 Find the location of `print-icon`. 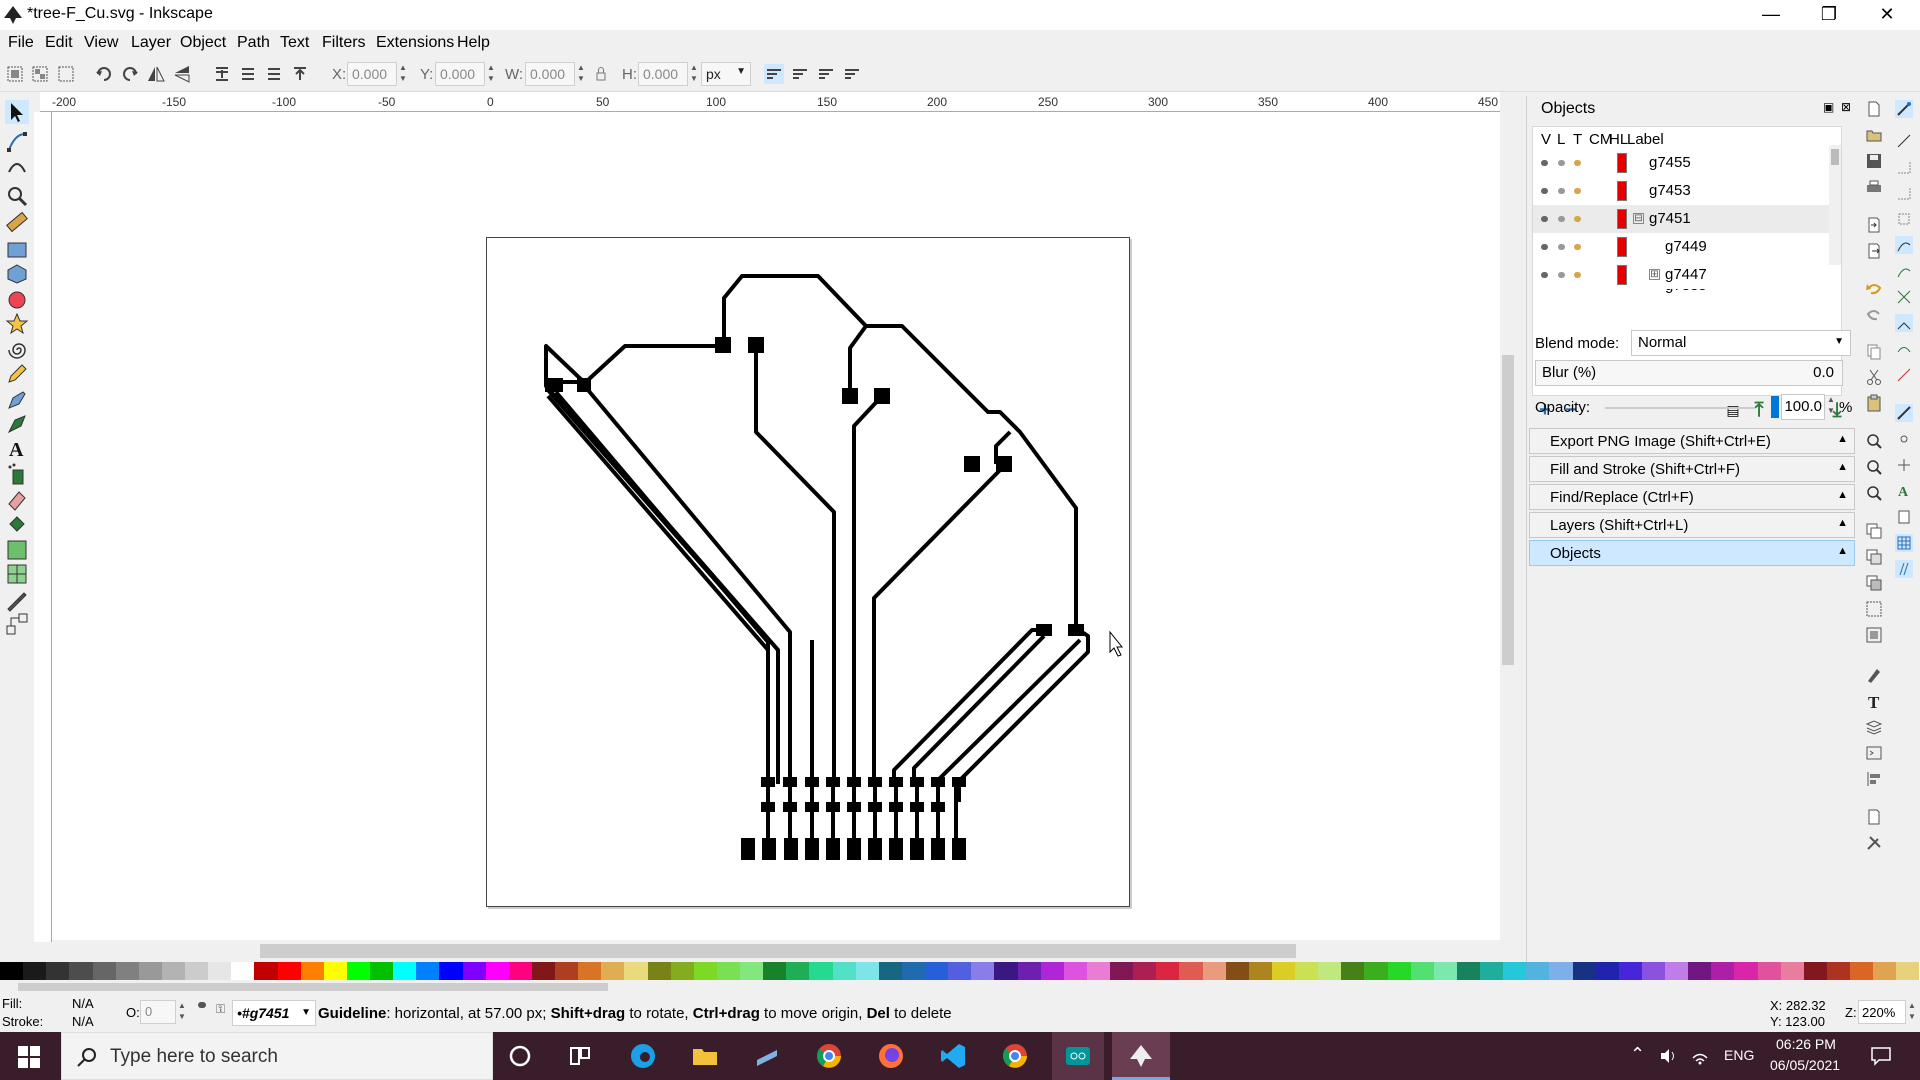

print-icon is located at coordinates (1874, 187).